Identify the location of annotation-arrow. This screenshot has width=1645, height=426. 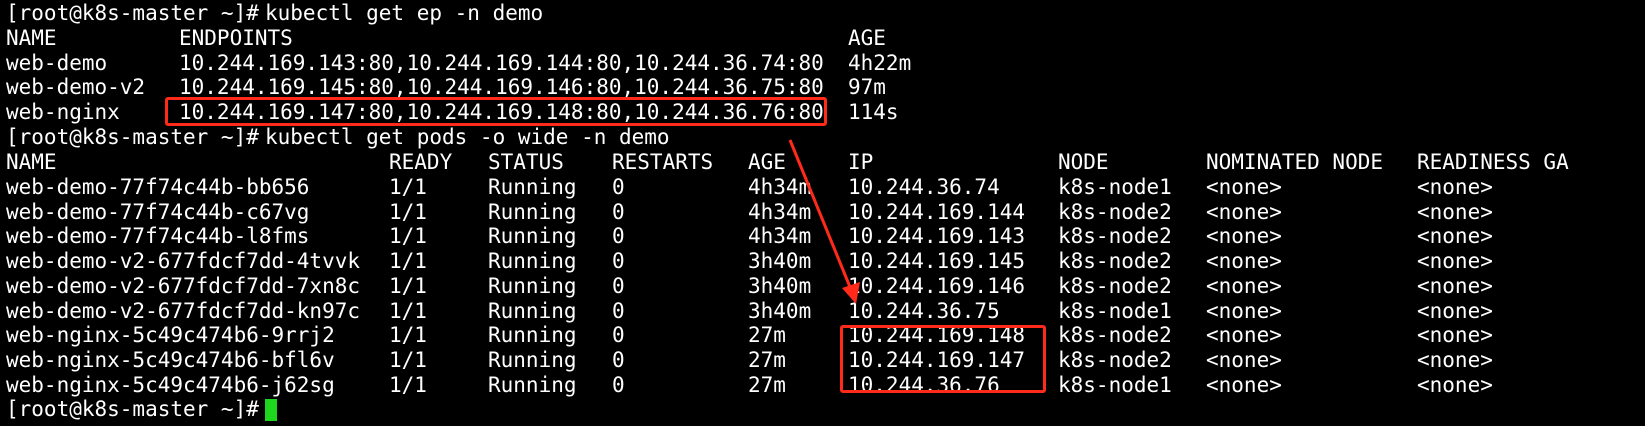
(824, 221).